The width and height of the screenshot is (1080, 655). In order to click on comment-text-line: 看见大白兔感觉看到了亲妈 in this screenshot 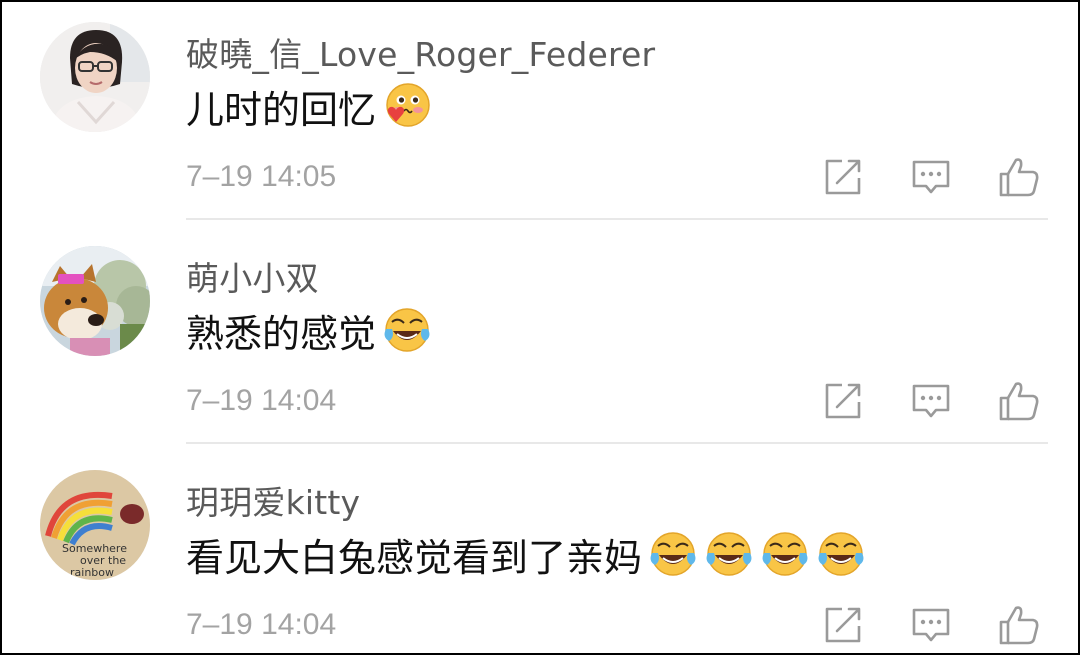, I will do `click(526, 554)`.